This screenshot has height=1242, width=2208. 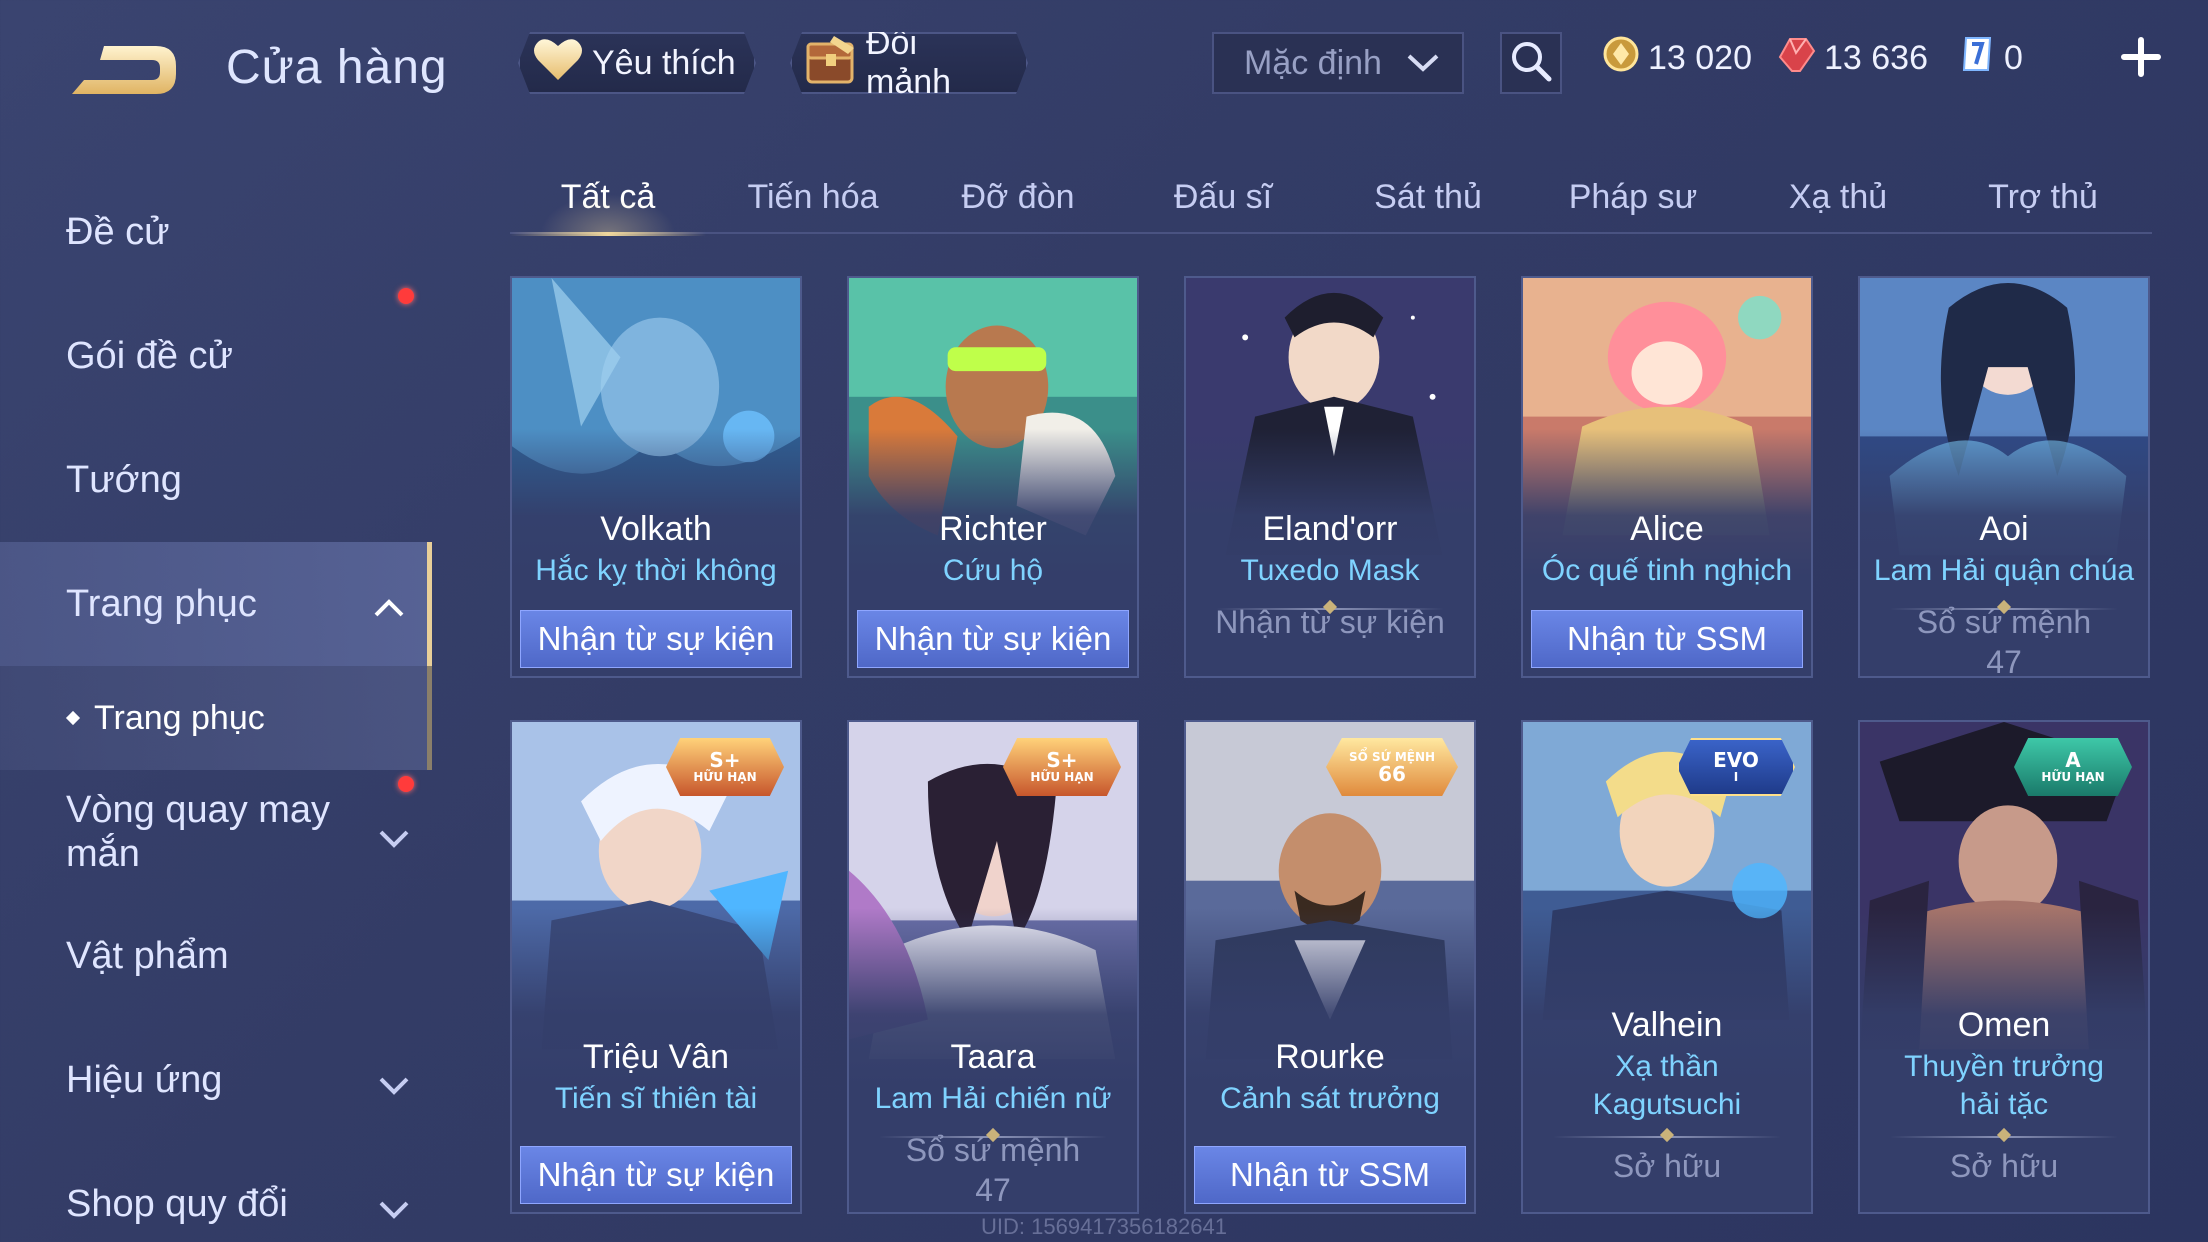 What do you see at coordinates (1330, 529) in the screenshot?
I see `hero-name: Eland'orr` at bounding box center [1330, 529].